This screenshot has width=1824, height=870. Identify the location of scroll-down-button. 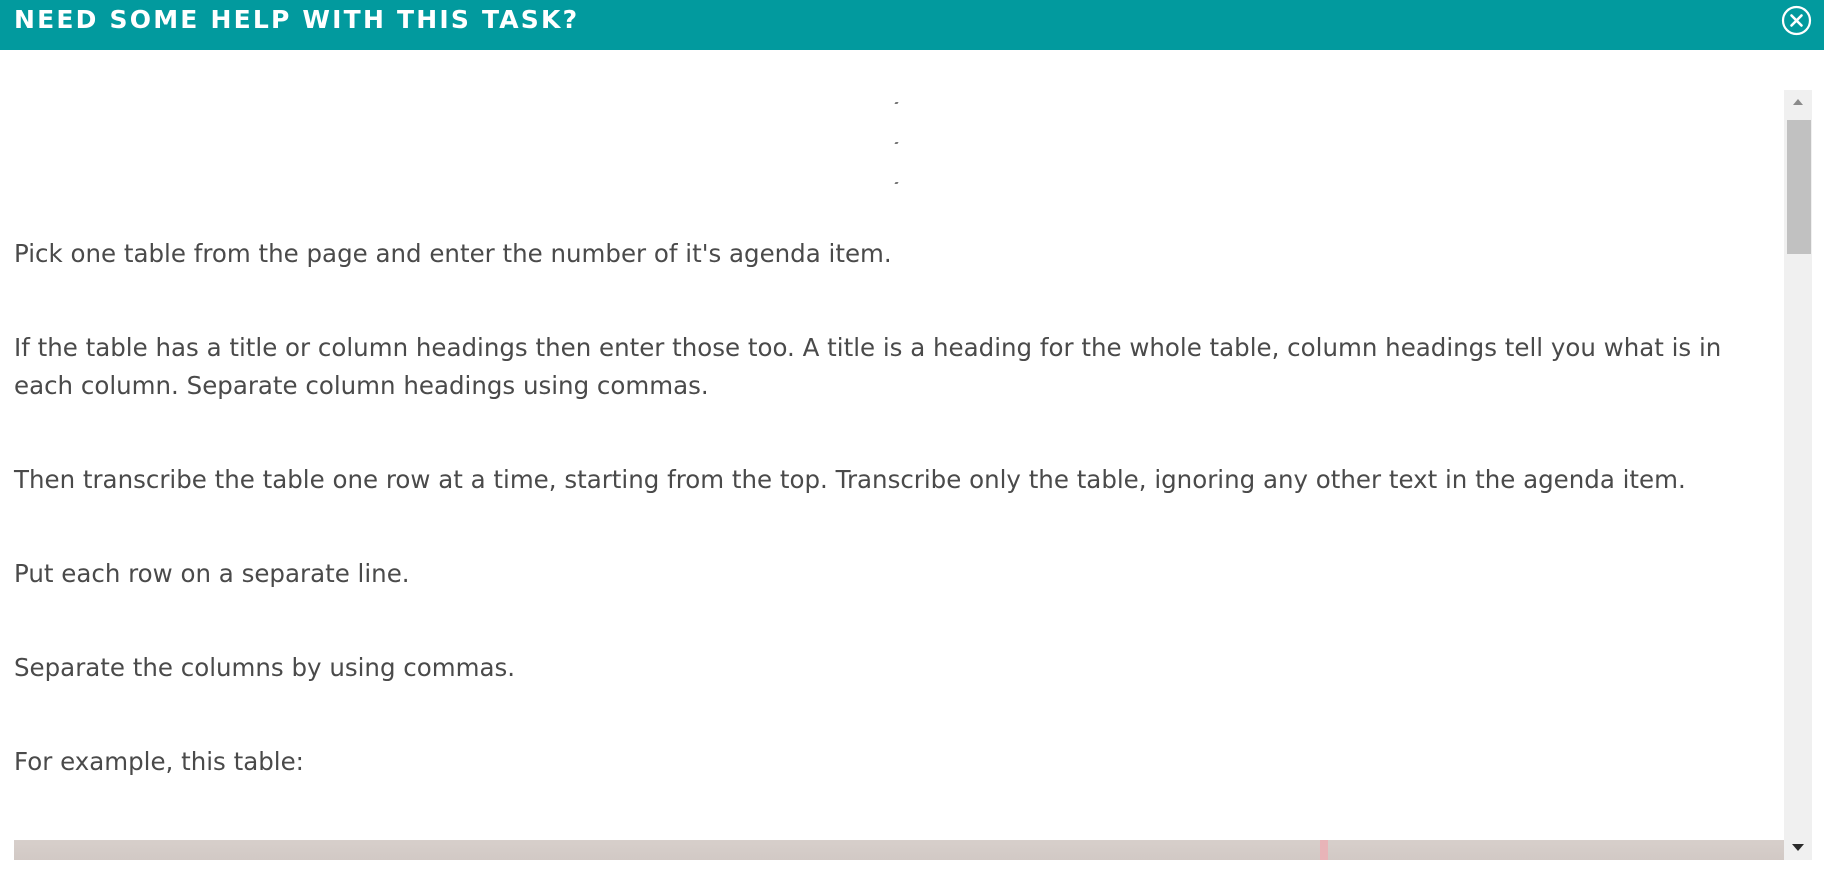
(1798, 848).